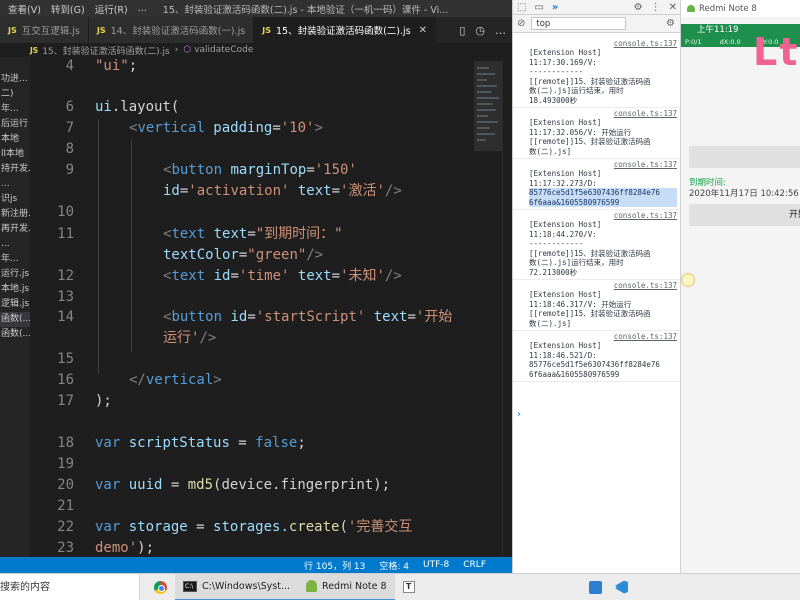 The height and width of the screenshot is (600, 800). What do you see at coordinates (744, 157) in the screenshot?
I see `activation-button` at bounding box center [744, 157].